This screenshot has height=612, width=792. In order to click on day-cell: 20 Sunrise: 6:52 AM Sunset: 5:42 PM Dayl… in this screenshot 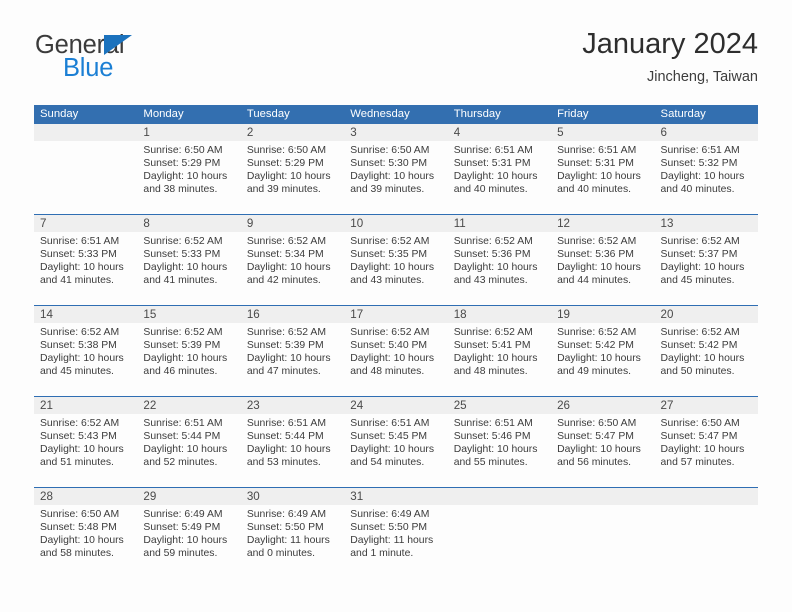, I will do `click(706, 351)`.